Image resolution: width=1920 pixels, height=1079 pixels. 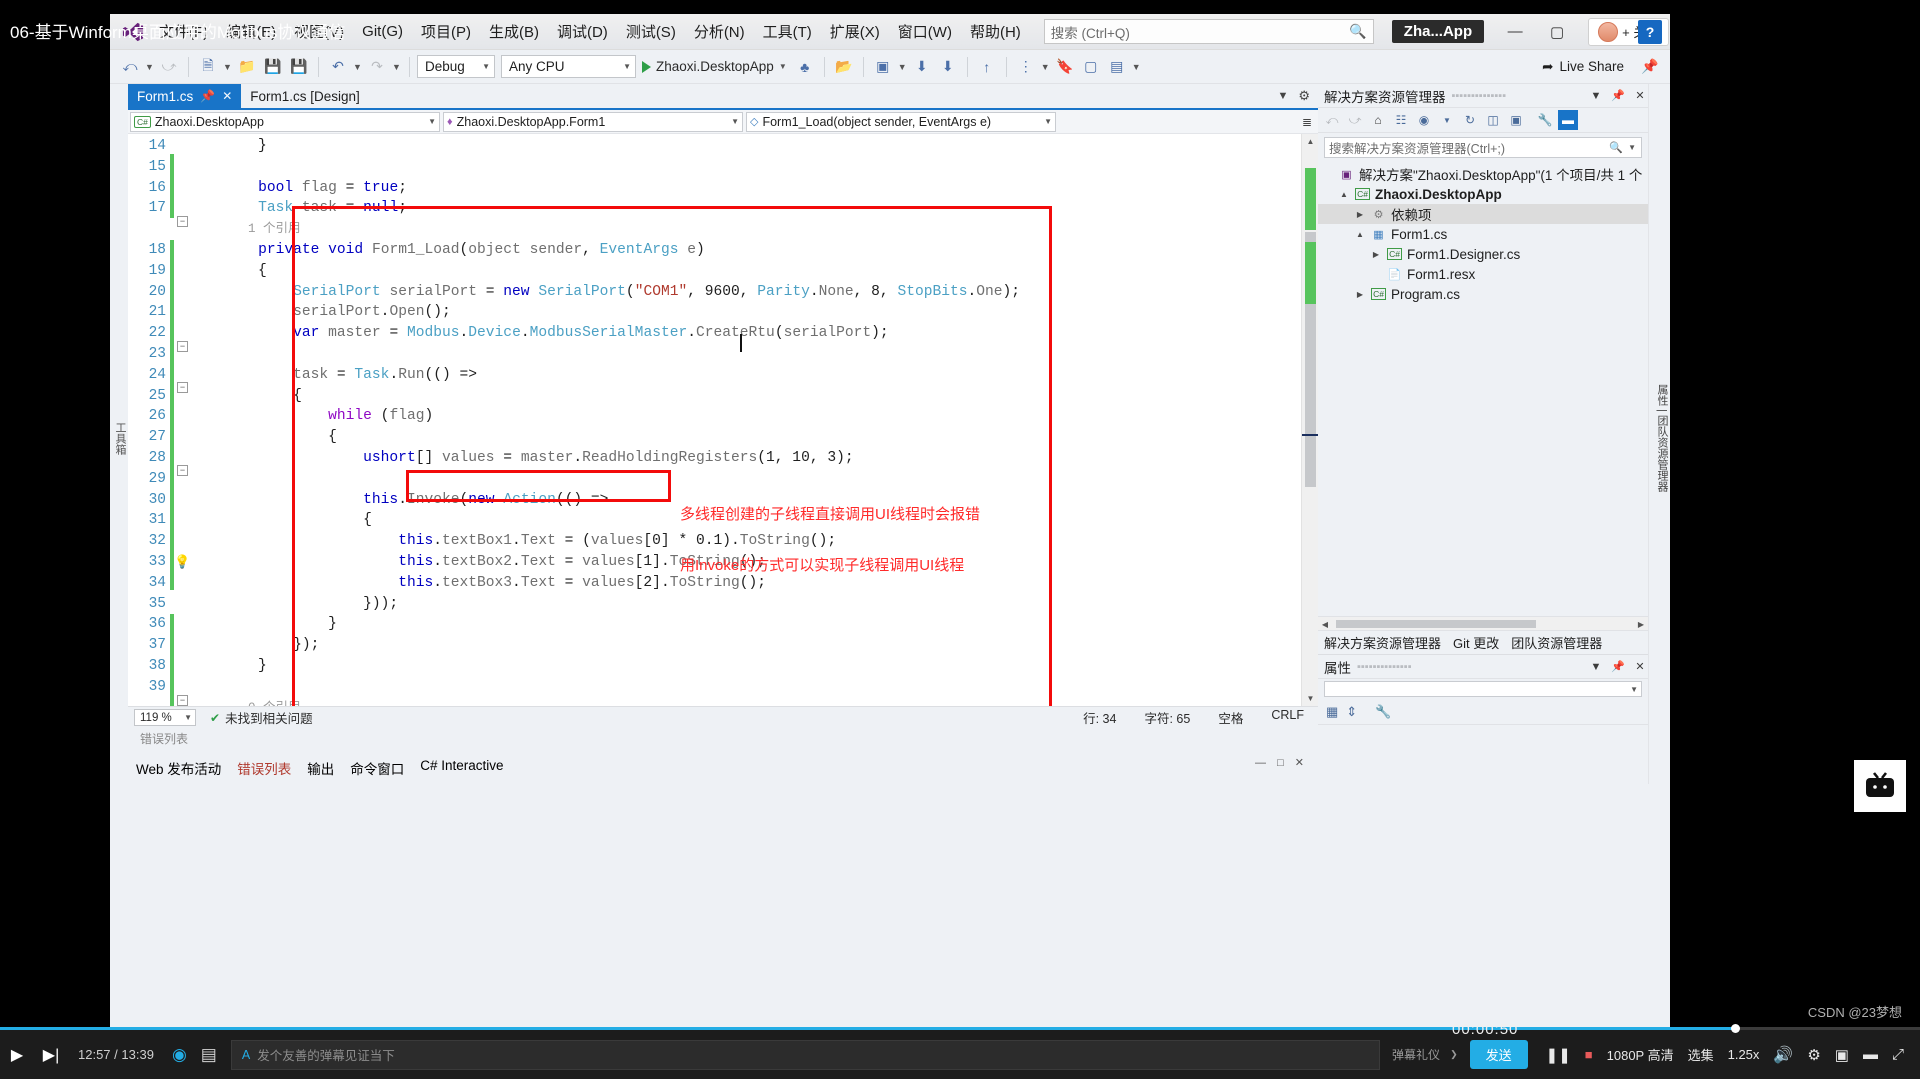 I want to click on dock-tab-git-changes: Git 更改, so click(x=1476, y=642).